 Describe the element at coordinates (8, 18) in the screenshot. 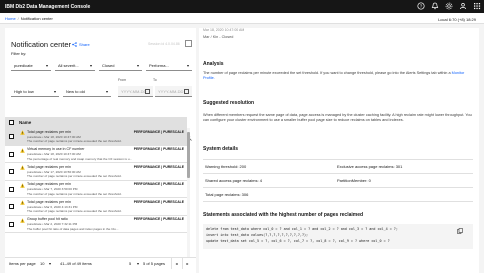

I see `breadcrumb-home-link: Home` at that location.